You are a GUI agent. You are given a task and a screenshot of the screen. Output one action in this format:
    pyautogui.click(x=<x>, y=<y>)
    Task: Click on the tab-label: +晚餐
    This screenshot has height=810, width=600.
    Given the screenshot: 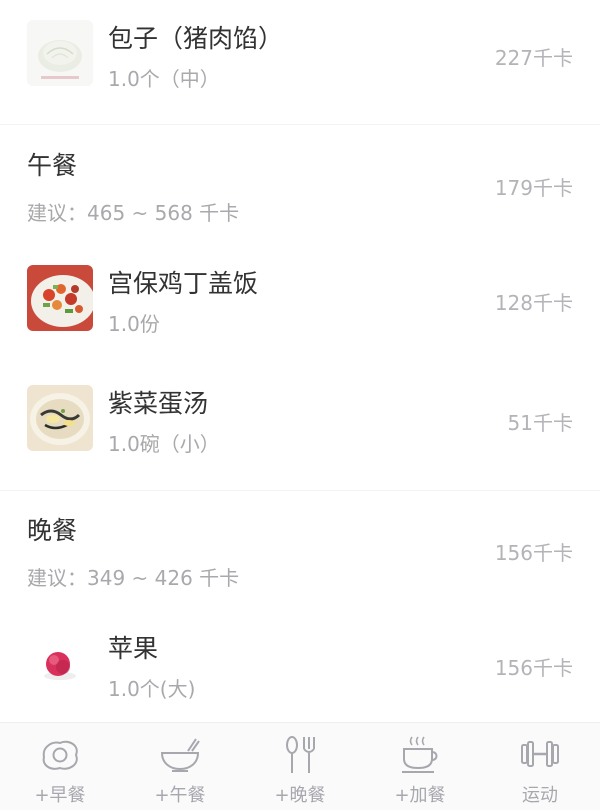 What is the action you would take?
    pyautogui.click(x=300, y=795)
    